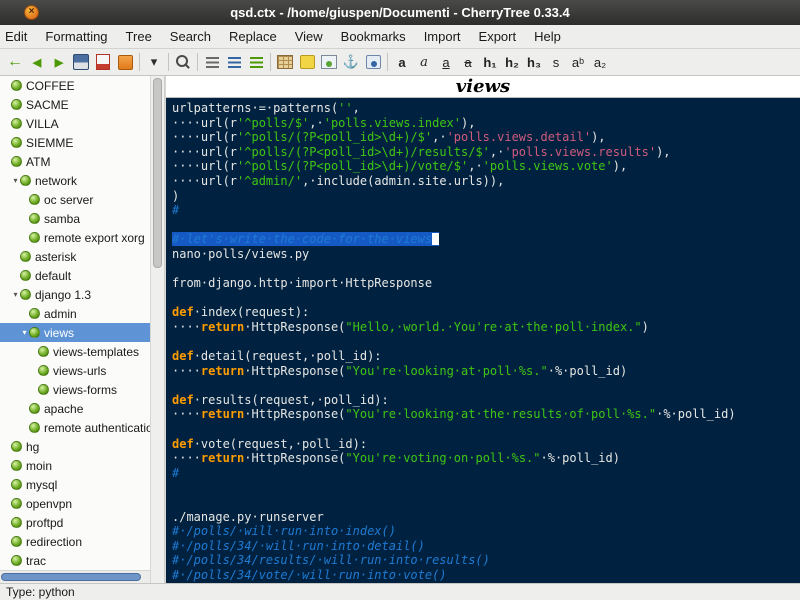  I want to click on search-icon, so click(183, 62).